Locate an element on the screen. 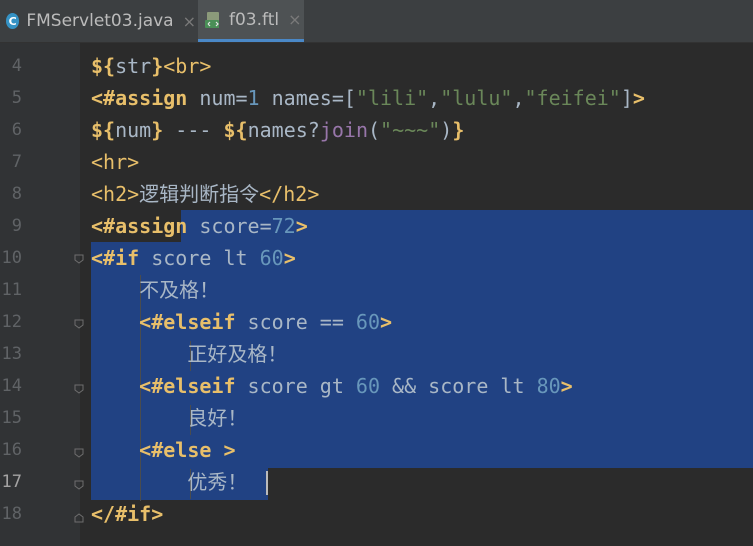 Image resolution: width=753 pixels, height=546 pixels. code-text: <hr> is located at coordinates (115, 162).